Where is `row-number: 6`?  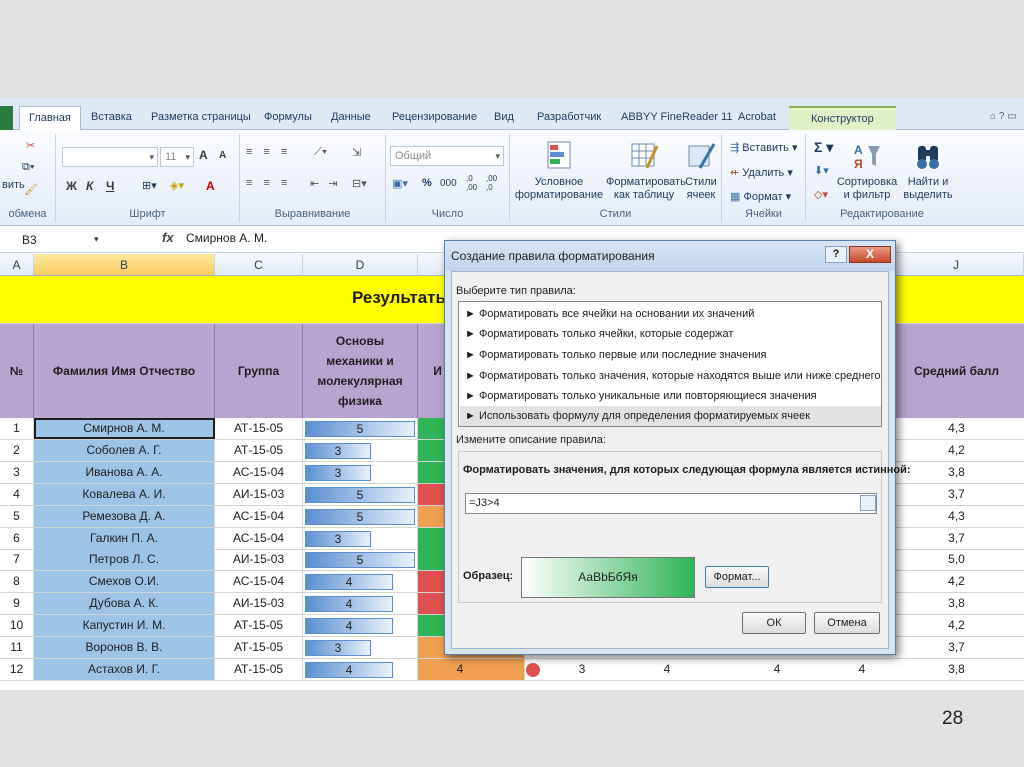 row-number: 6 is located at coordinates (17, 538).